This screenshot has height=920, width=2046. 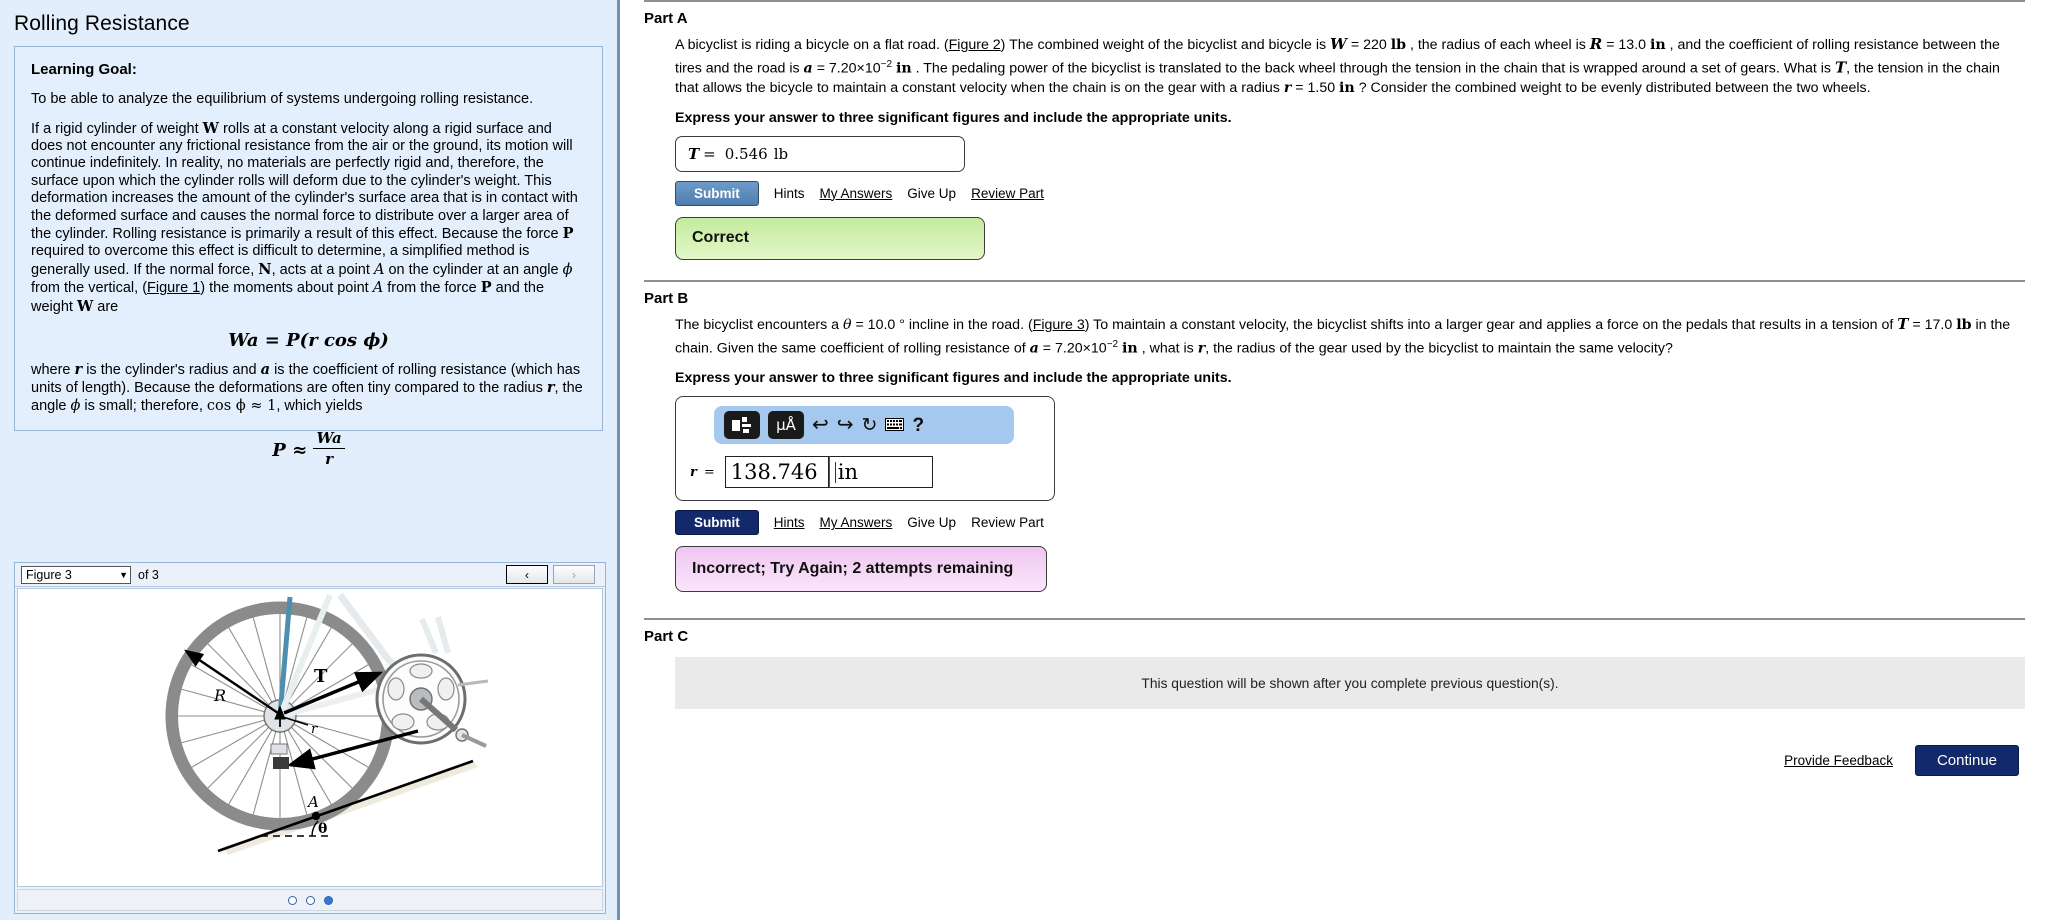 What do you see at coordinates (1964, 324) in the screenshot?
I see `unit-lb: lb` at bounding box center [1964, 324].